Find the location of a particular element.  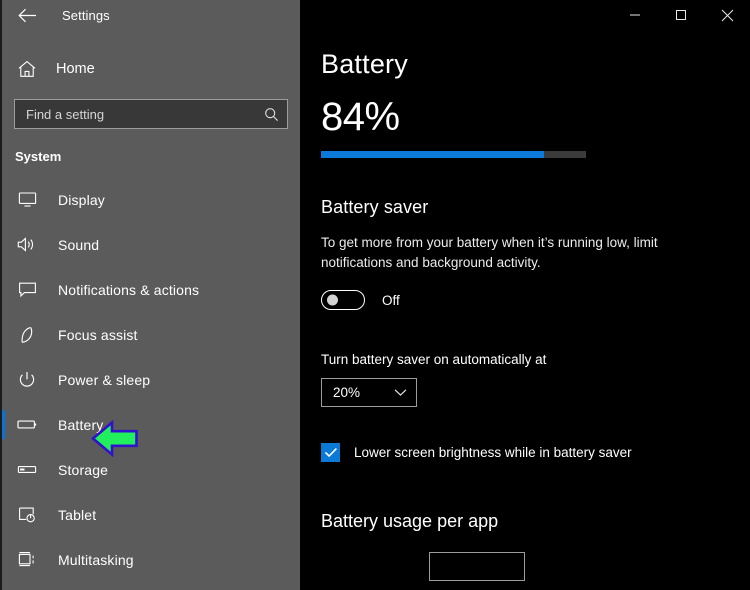

maximize-button is located at coordinates (681, 15).